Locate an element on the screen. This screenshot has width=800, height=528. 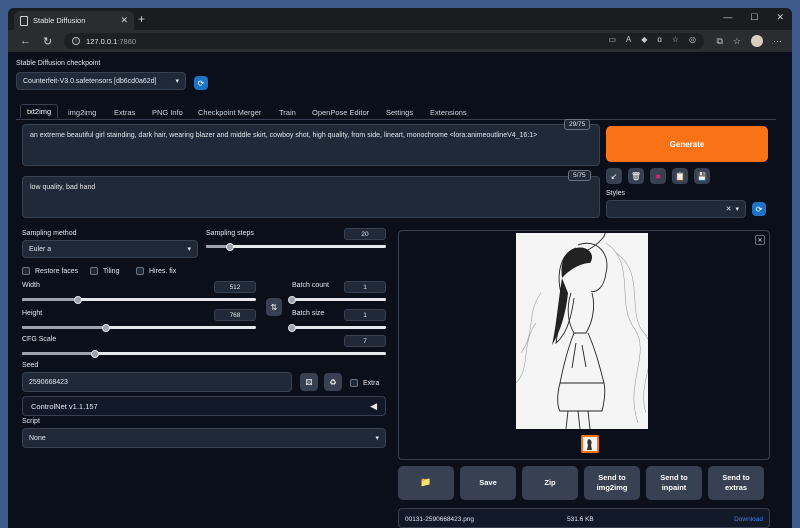
clear-icon: ✕ is located at coordinates (729, 209).